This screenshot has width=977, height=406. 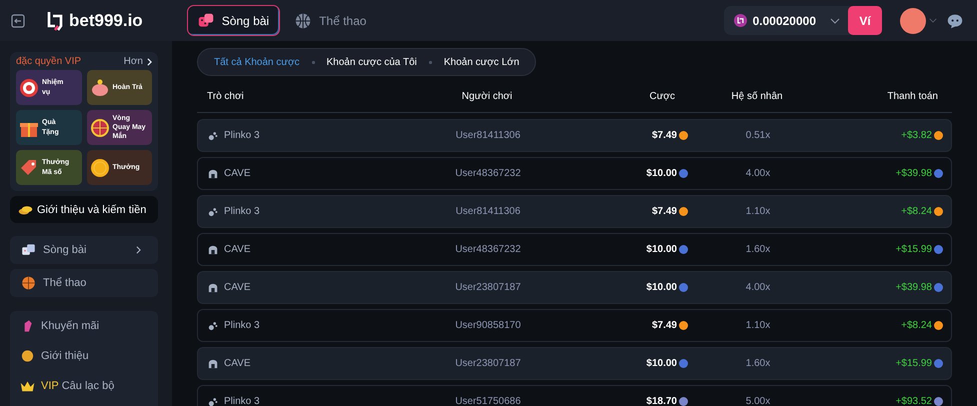 What do you see at coordinates (784, 21) in the screenshot?
I see `balance-amount: 0.00020000` at bounding box center [784, 21].